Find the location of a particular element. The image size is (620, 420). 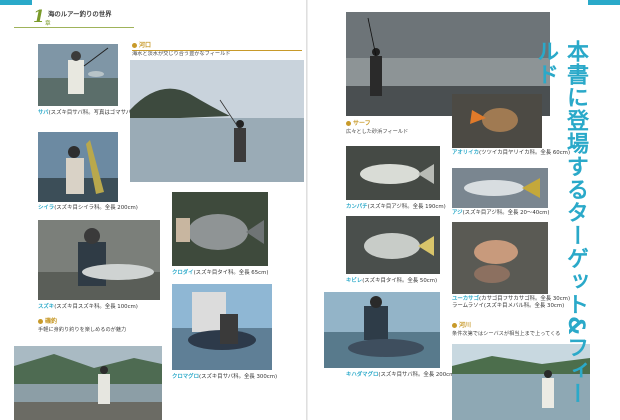

caption-name: カンパチ is located at coordinates (357, 207).